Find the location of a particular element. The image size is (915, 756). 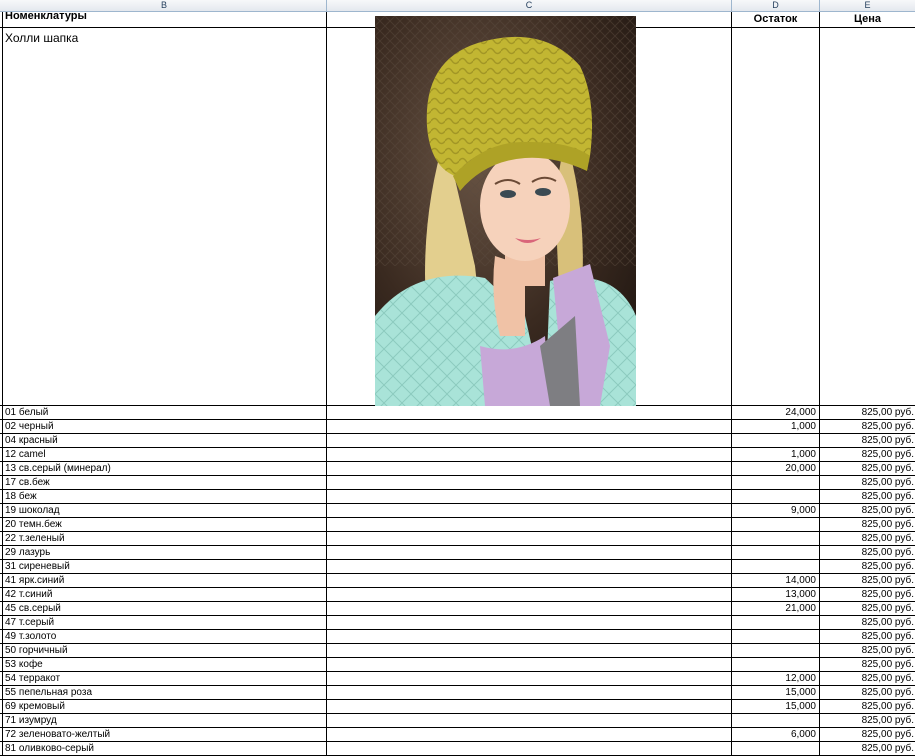

variant-stock-cell: 13,000 is located at coordinates (776, 594).